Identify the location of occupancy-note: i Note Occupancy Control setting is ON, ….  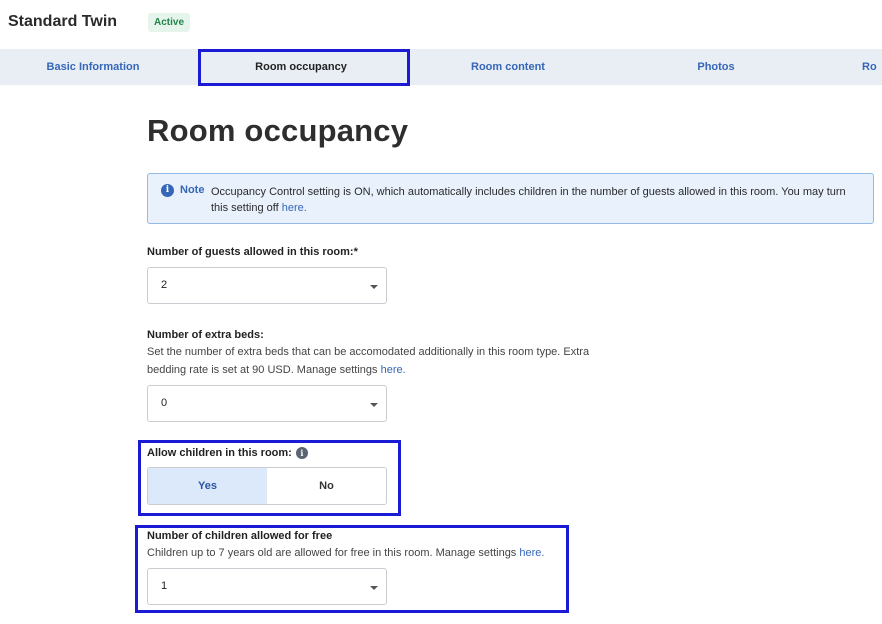
(510, 198).